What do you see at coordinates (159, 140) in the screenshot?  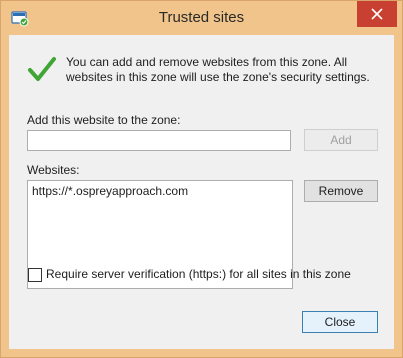 I see `add-website-input` at bounding box center [159, 140].